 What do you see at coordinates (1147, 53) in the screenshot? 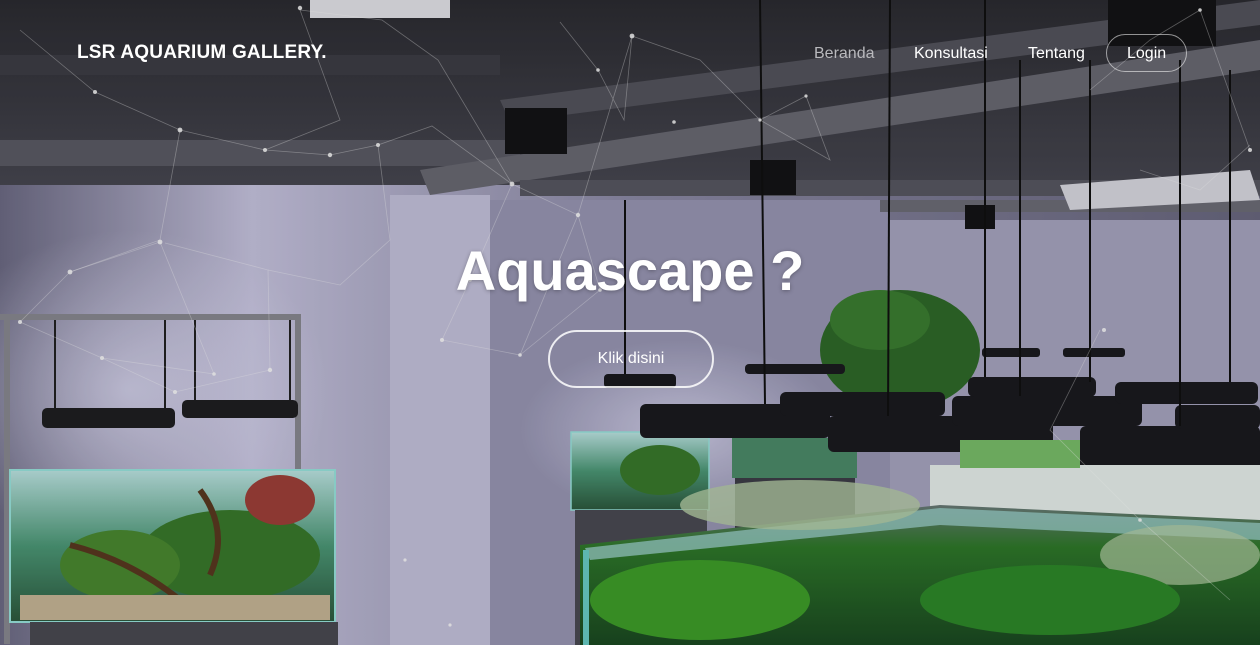
I see `login-button: Login` at bounding box center [1147, 53].